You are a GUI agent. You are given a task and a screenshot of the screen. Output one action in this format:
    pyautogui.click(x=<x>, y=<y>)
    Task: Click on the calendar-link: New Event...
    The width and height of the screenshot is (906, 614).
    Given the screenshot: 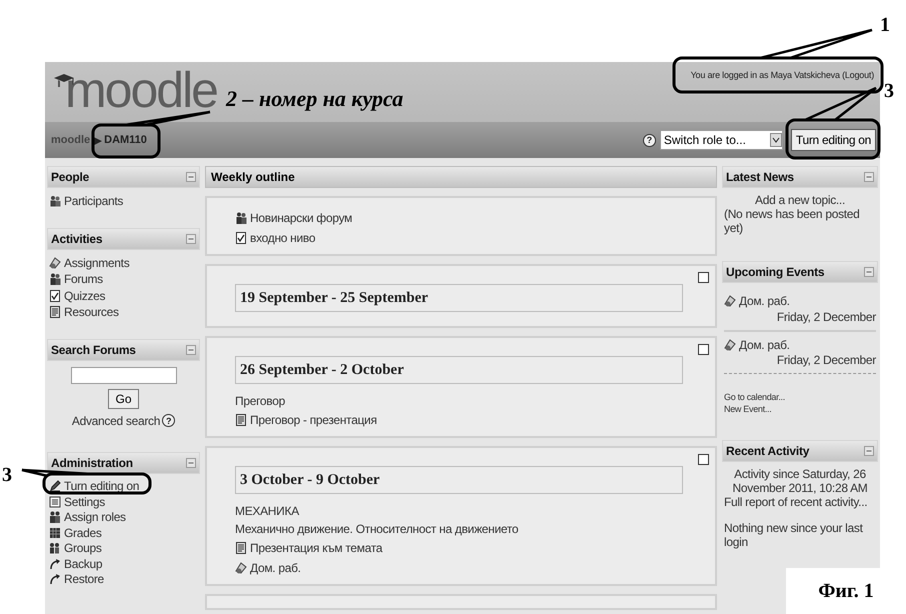 What is the action you would take?
    pyautogui.click(x=800, y=409)
    